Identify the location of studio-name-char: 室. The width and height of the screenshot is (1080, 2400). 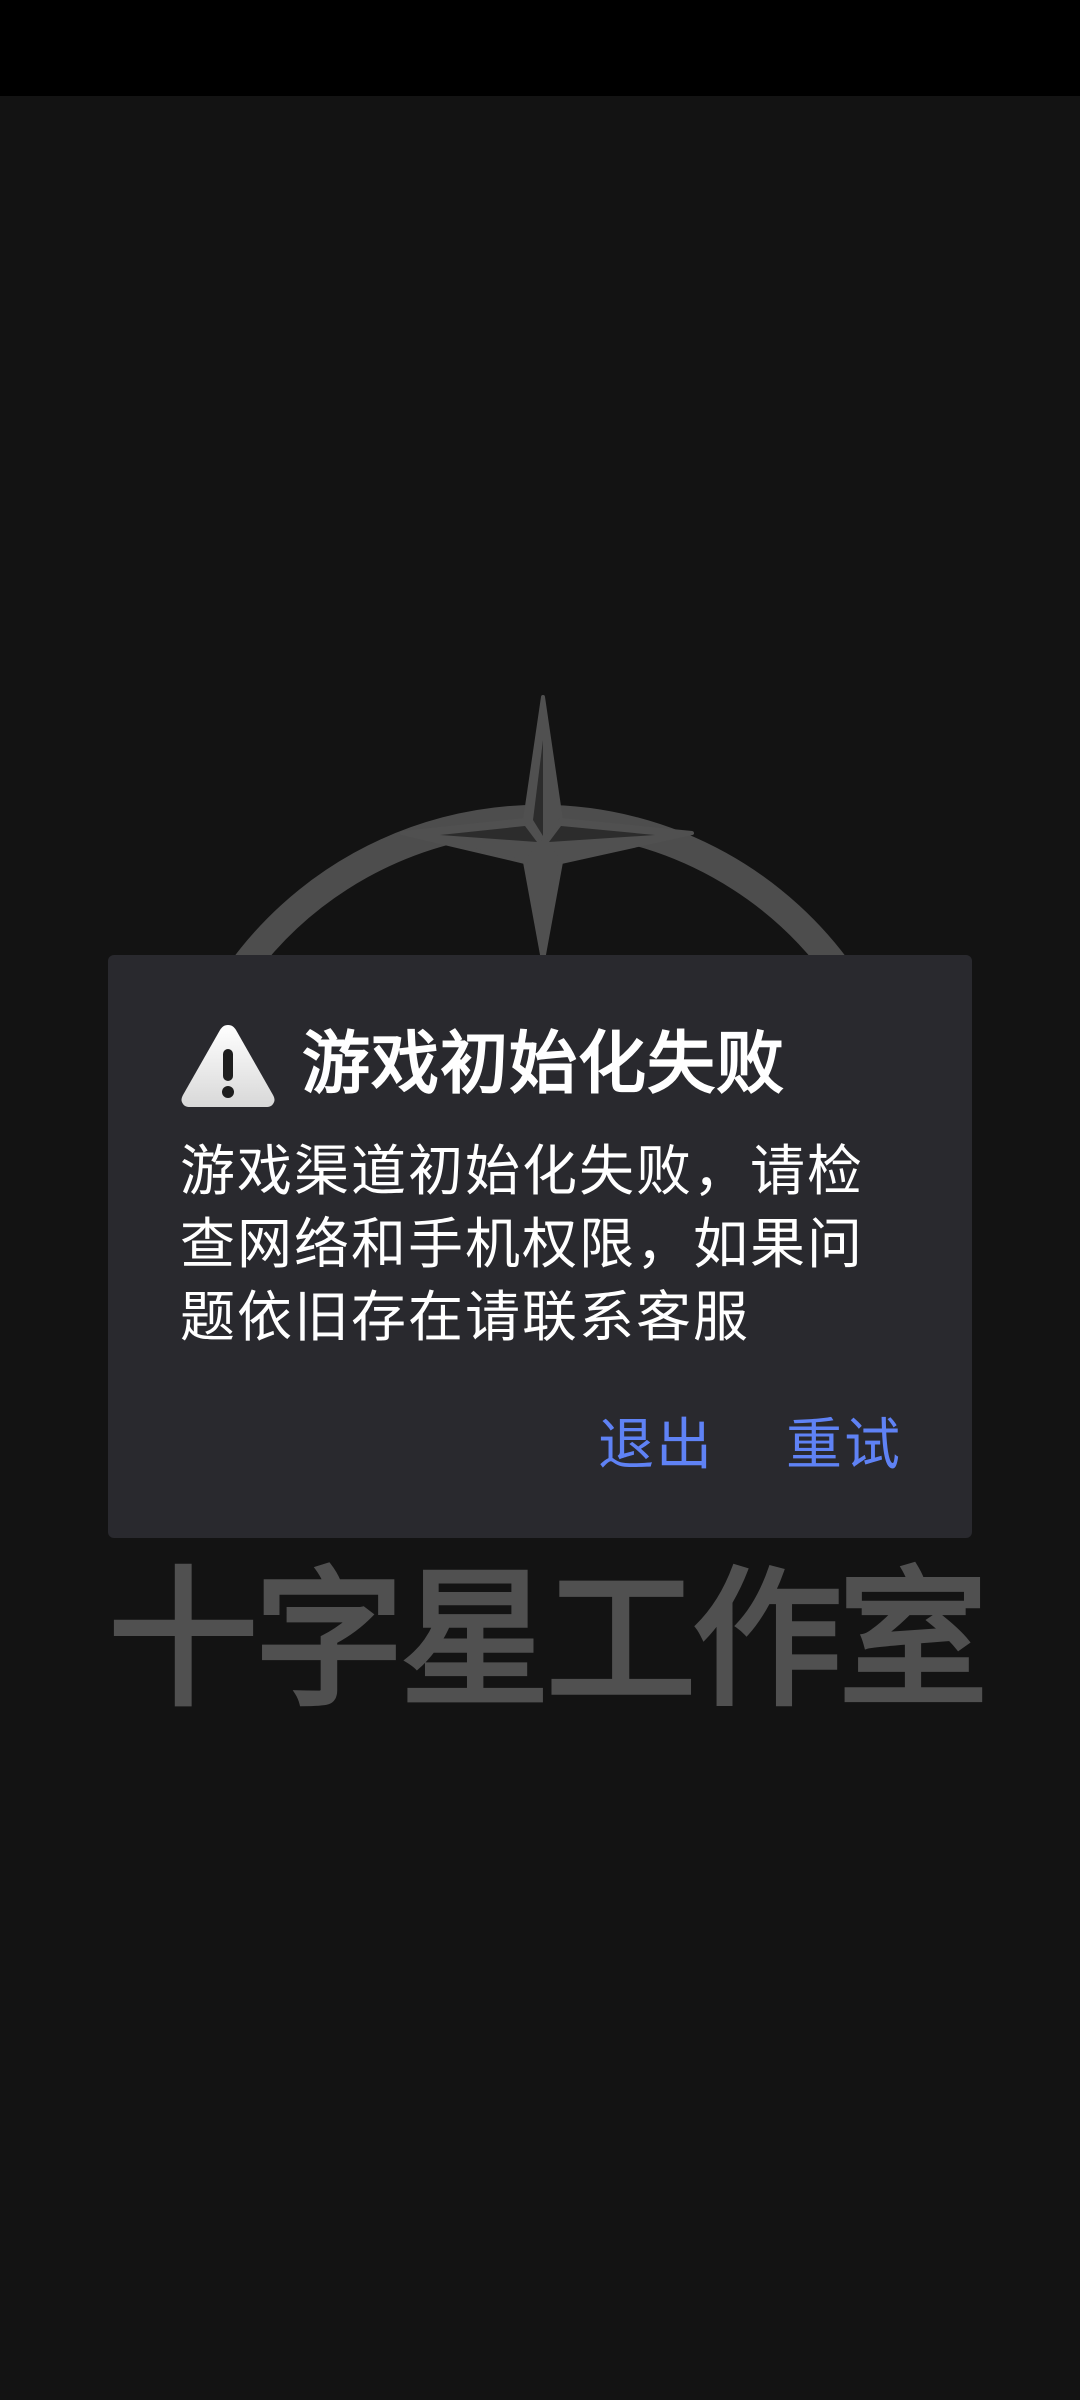
(913, 1640).